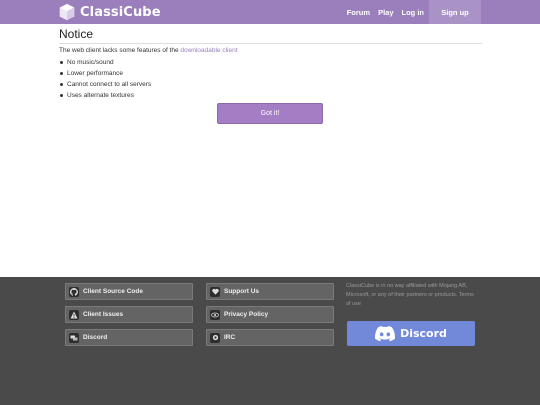 The height and width of the screenshot is (405, 540). What do you see at coordinates (74, 291) in the screenshot?
I see `github-icon` at bounding box center [74, 291].